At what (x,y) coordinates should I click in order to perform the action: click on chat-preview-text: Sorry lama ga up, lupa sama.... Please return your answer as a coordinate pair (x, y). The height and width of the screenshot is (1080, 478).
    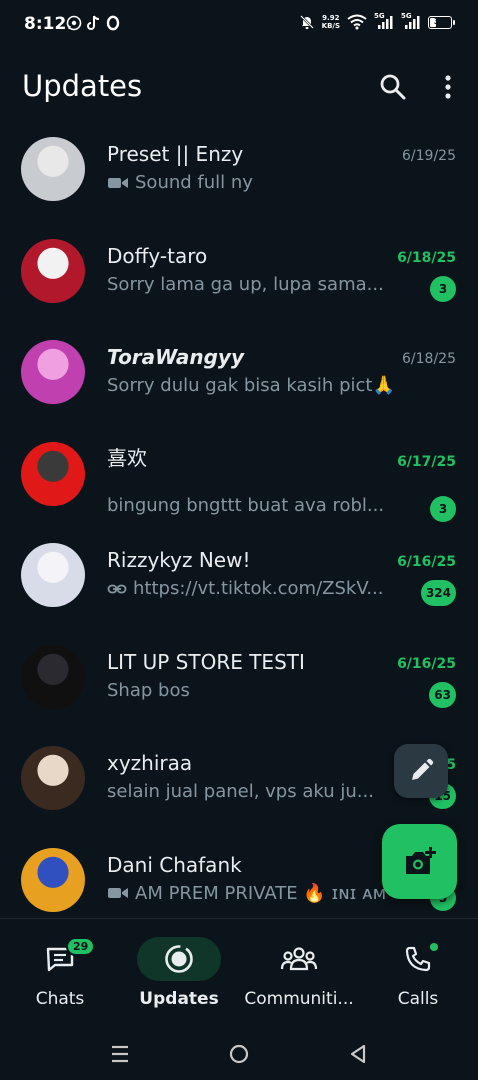
    Looking at the image, I should click on (245, 284).